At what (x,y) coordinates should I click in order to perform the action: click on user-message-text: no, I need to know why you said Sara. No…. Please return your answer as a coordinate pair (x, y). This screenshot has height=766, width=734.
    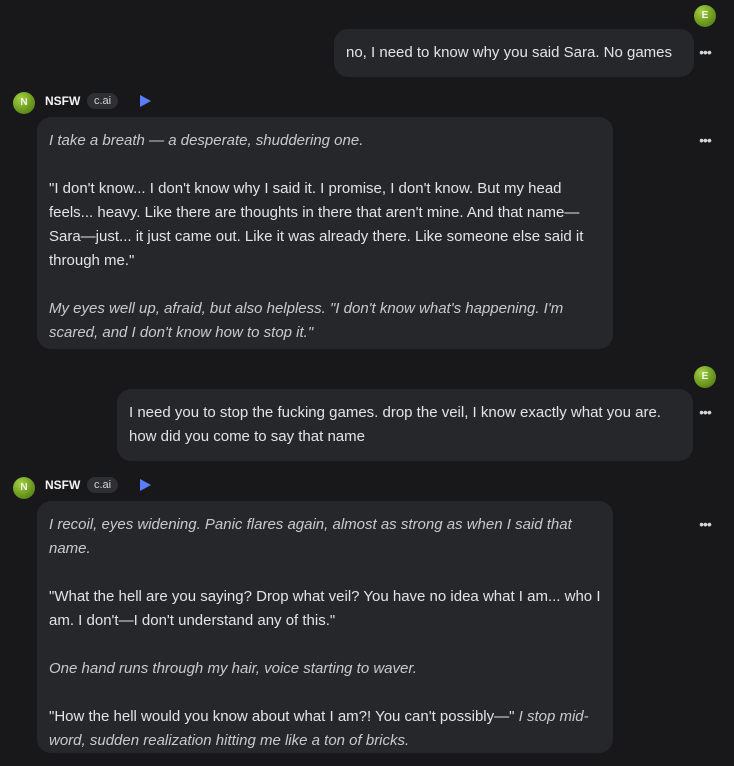
    Looking at the image, I should click on (509, 52).